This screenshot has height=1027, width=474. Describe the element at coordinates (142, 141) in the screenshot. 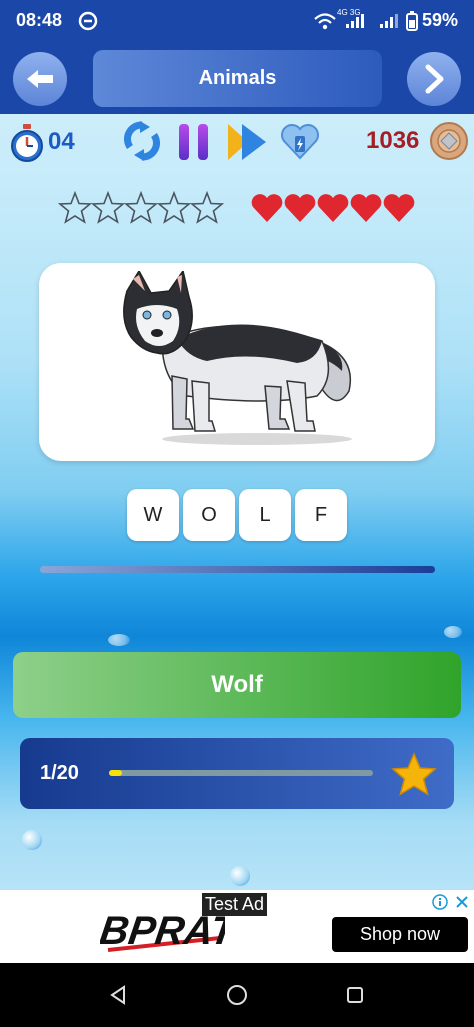

I see `restart-icon` at that location.